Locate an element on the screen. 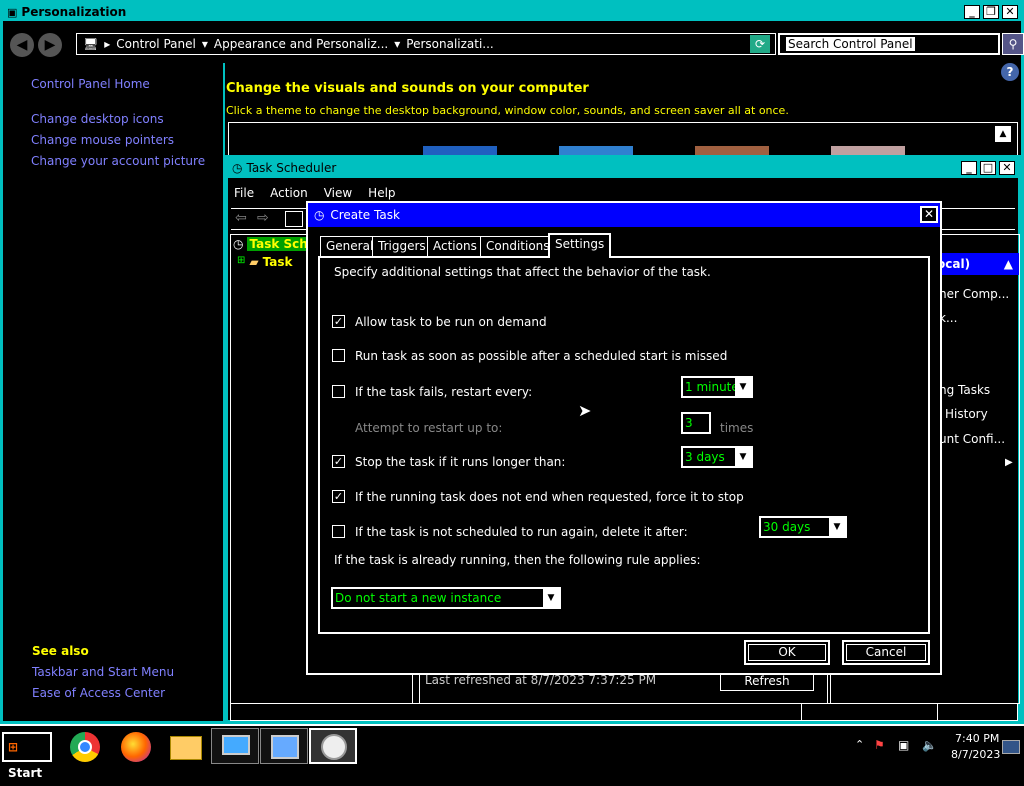  see-also-taskbar: Taskbar and Start Menu is located at coordinates (103, 672).